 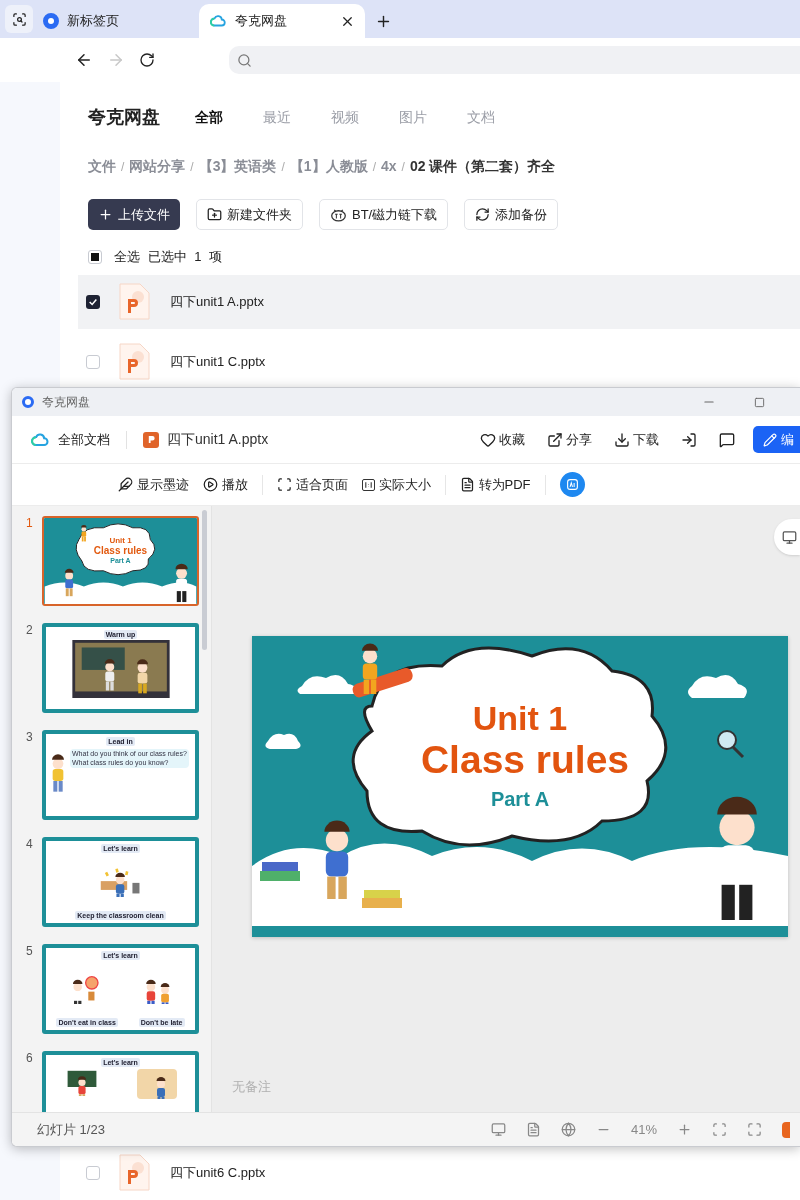 I want to click on fullscreen-icon, so click(x=754, y=1129).